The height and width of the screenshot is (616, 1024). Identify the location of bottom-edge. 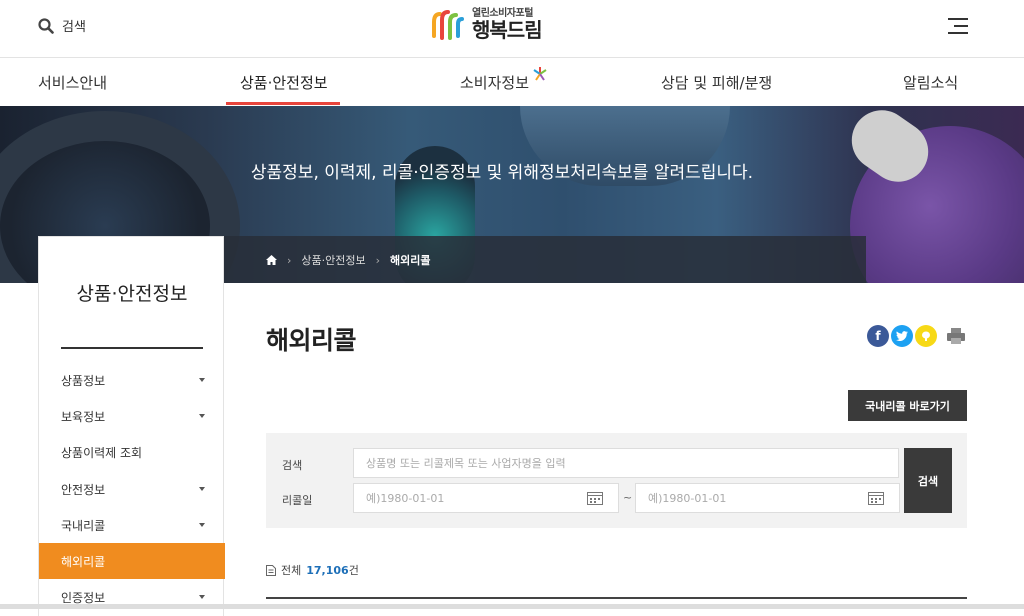
(512, 606).